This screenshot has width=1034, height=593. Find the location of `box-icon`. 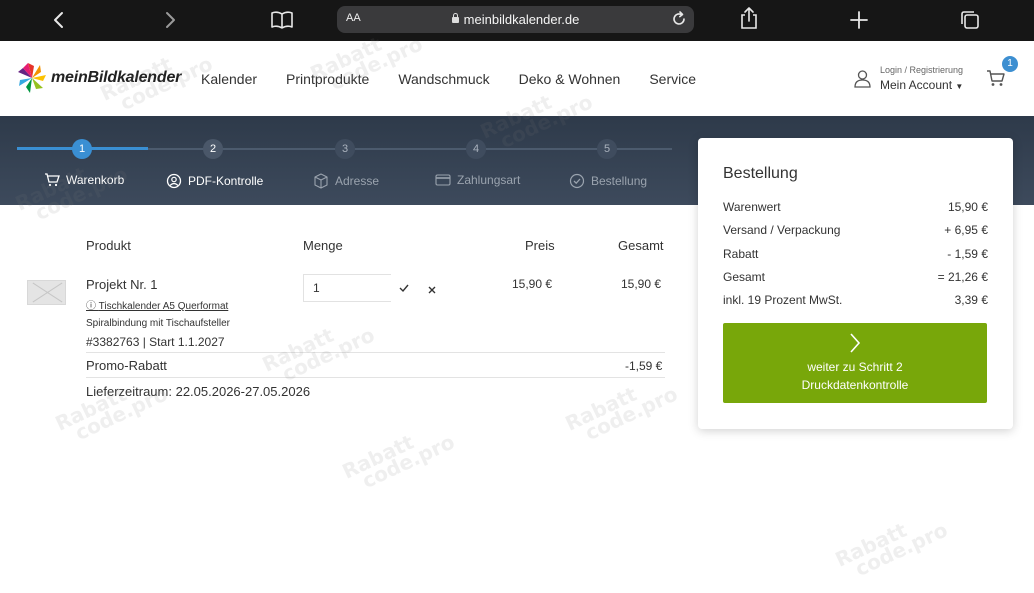

box-icon is located at coordinates (321, 181).